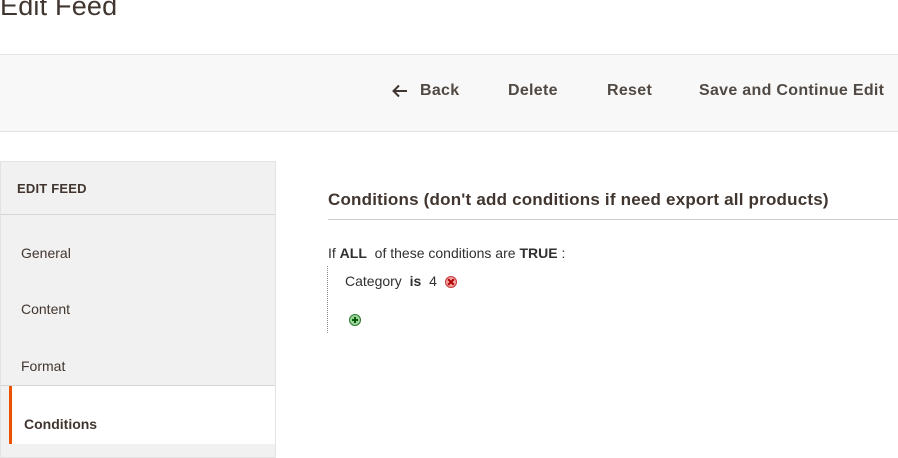  Describe the element at coordinates (61, 424) in the screenshot. I see `sidebar-item-label: Conditions` at that location.